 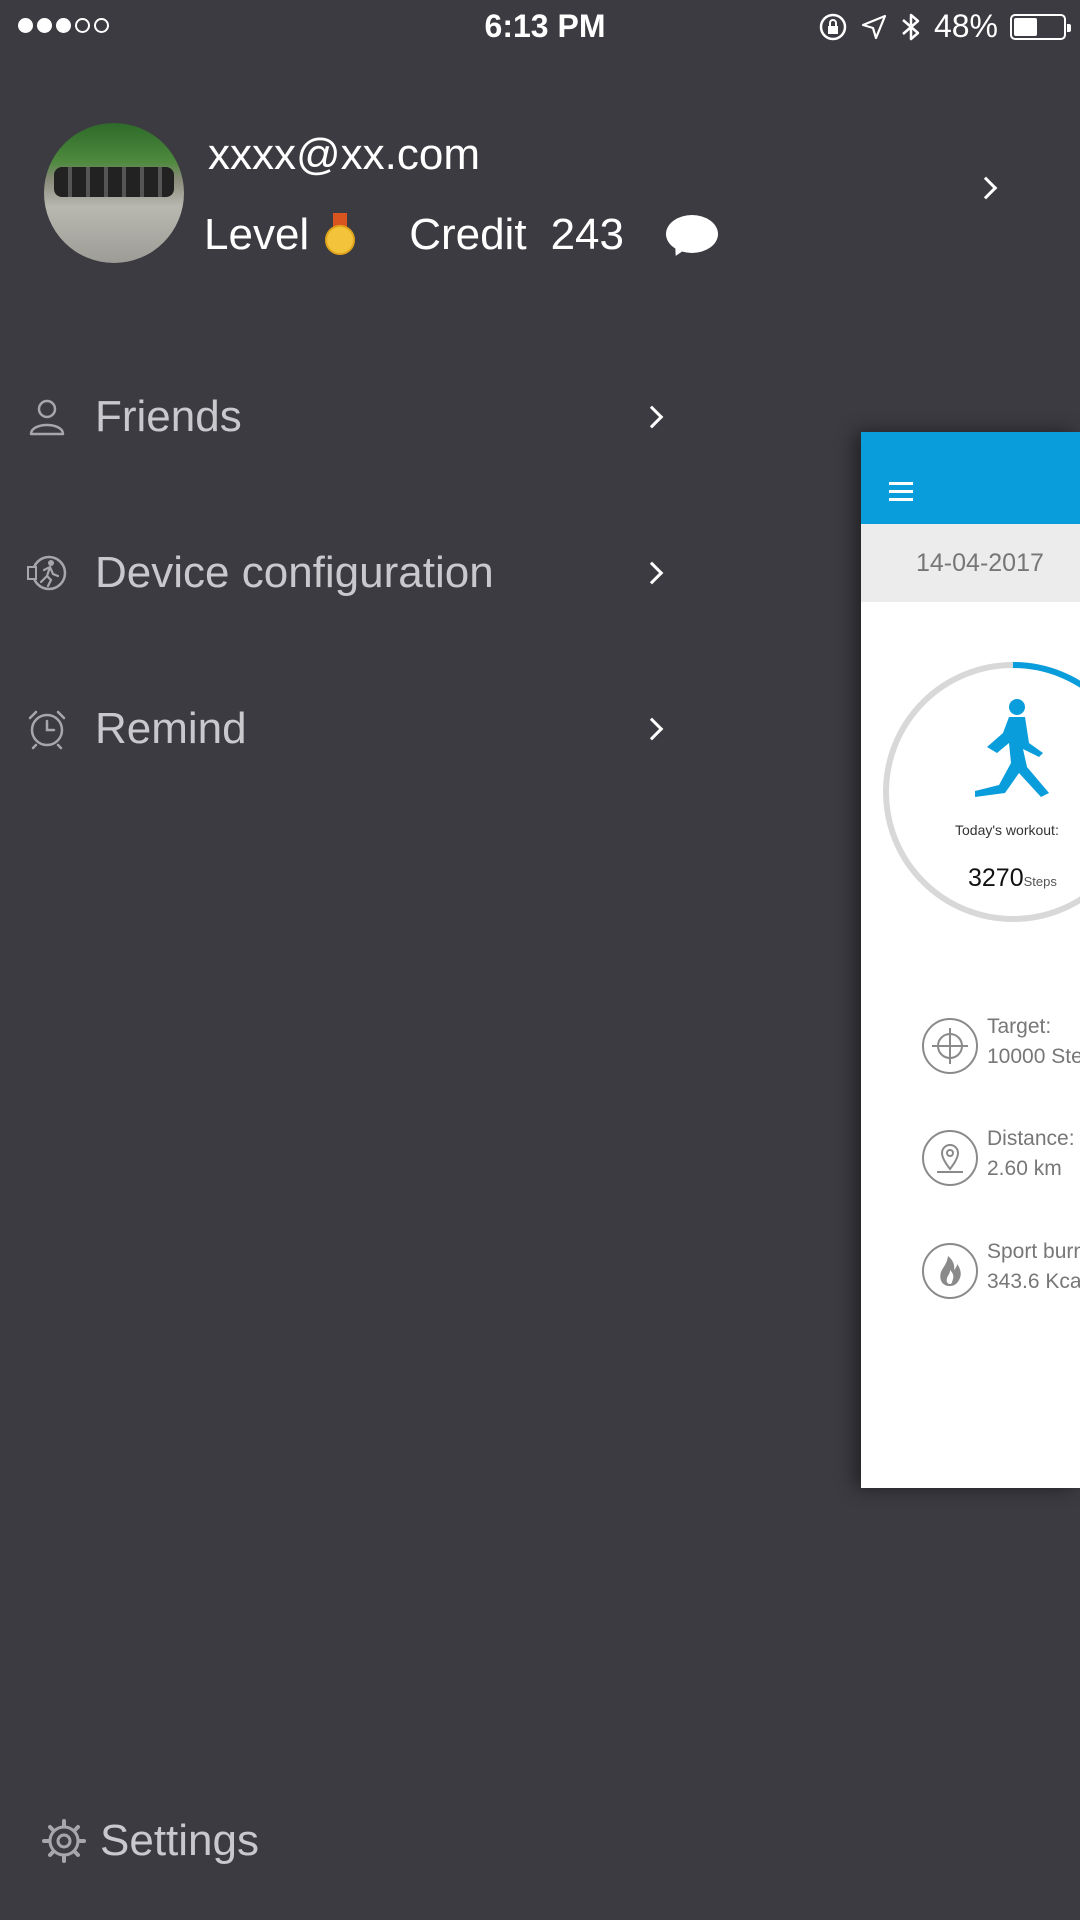 I want to click on target-label: Target:, so click(x=1019, y=1026).